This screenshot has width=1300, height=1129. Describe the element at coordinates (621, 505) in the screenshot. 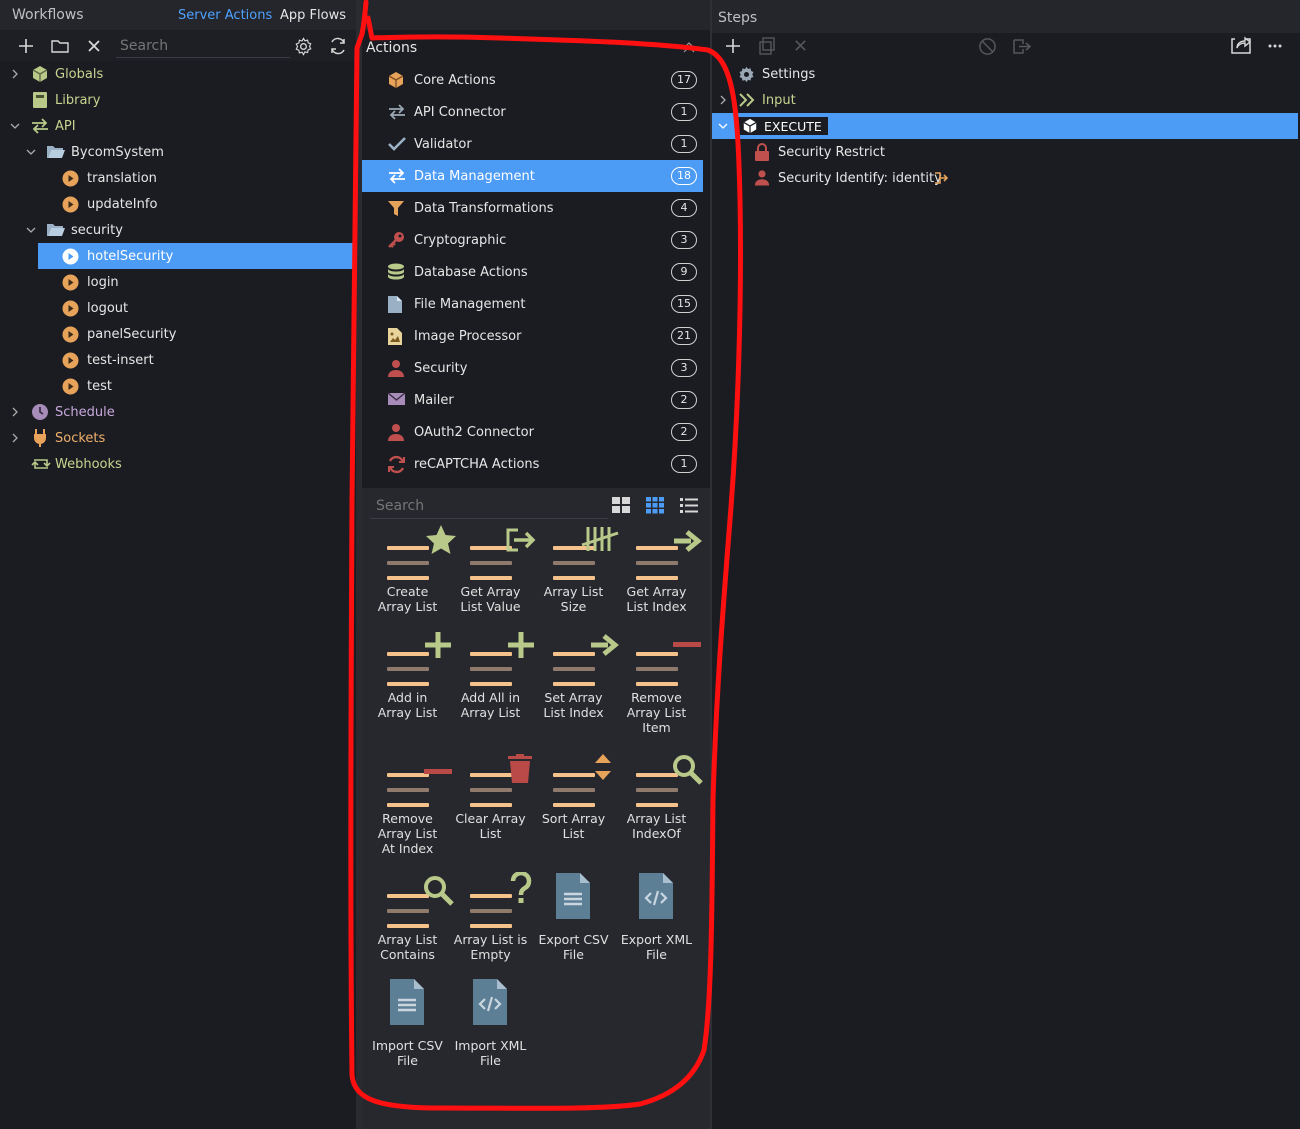

I see `large-grid-view-icon` at that location.